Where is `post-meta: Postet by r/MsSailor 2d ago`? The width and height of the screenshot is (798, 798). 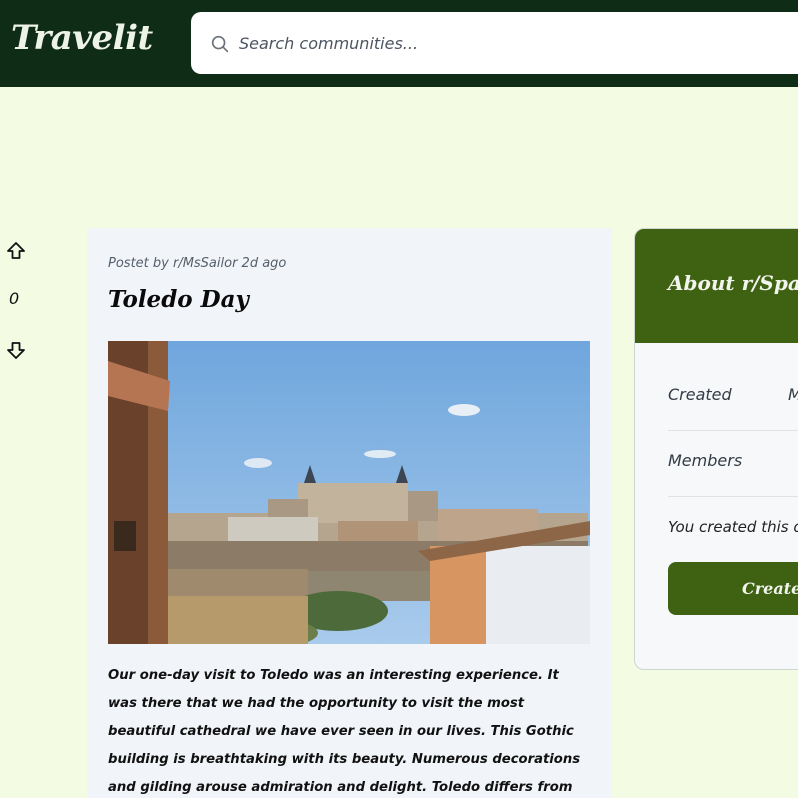 post-meta: Postet by r/MsSailor 2d ago is located at coordinates (197, 263).